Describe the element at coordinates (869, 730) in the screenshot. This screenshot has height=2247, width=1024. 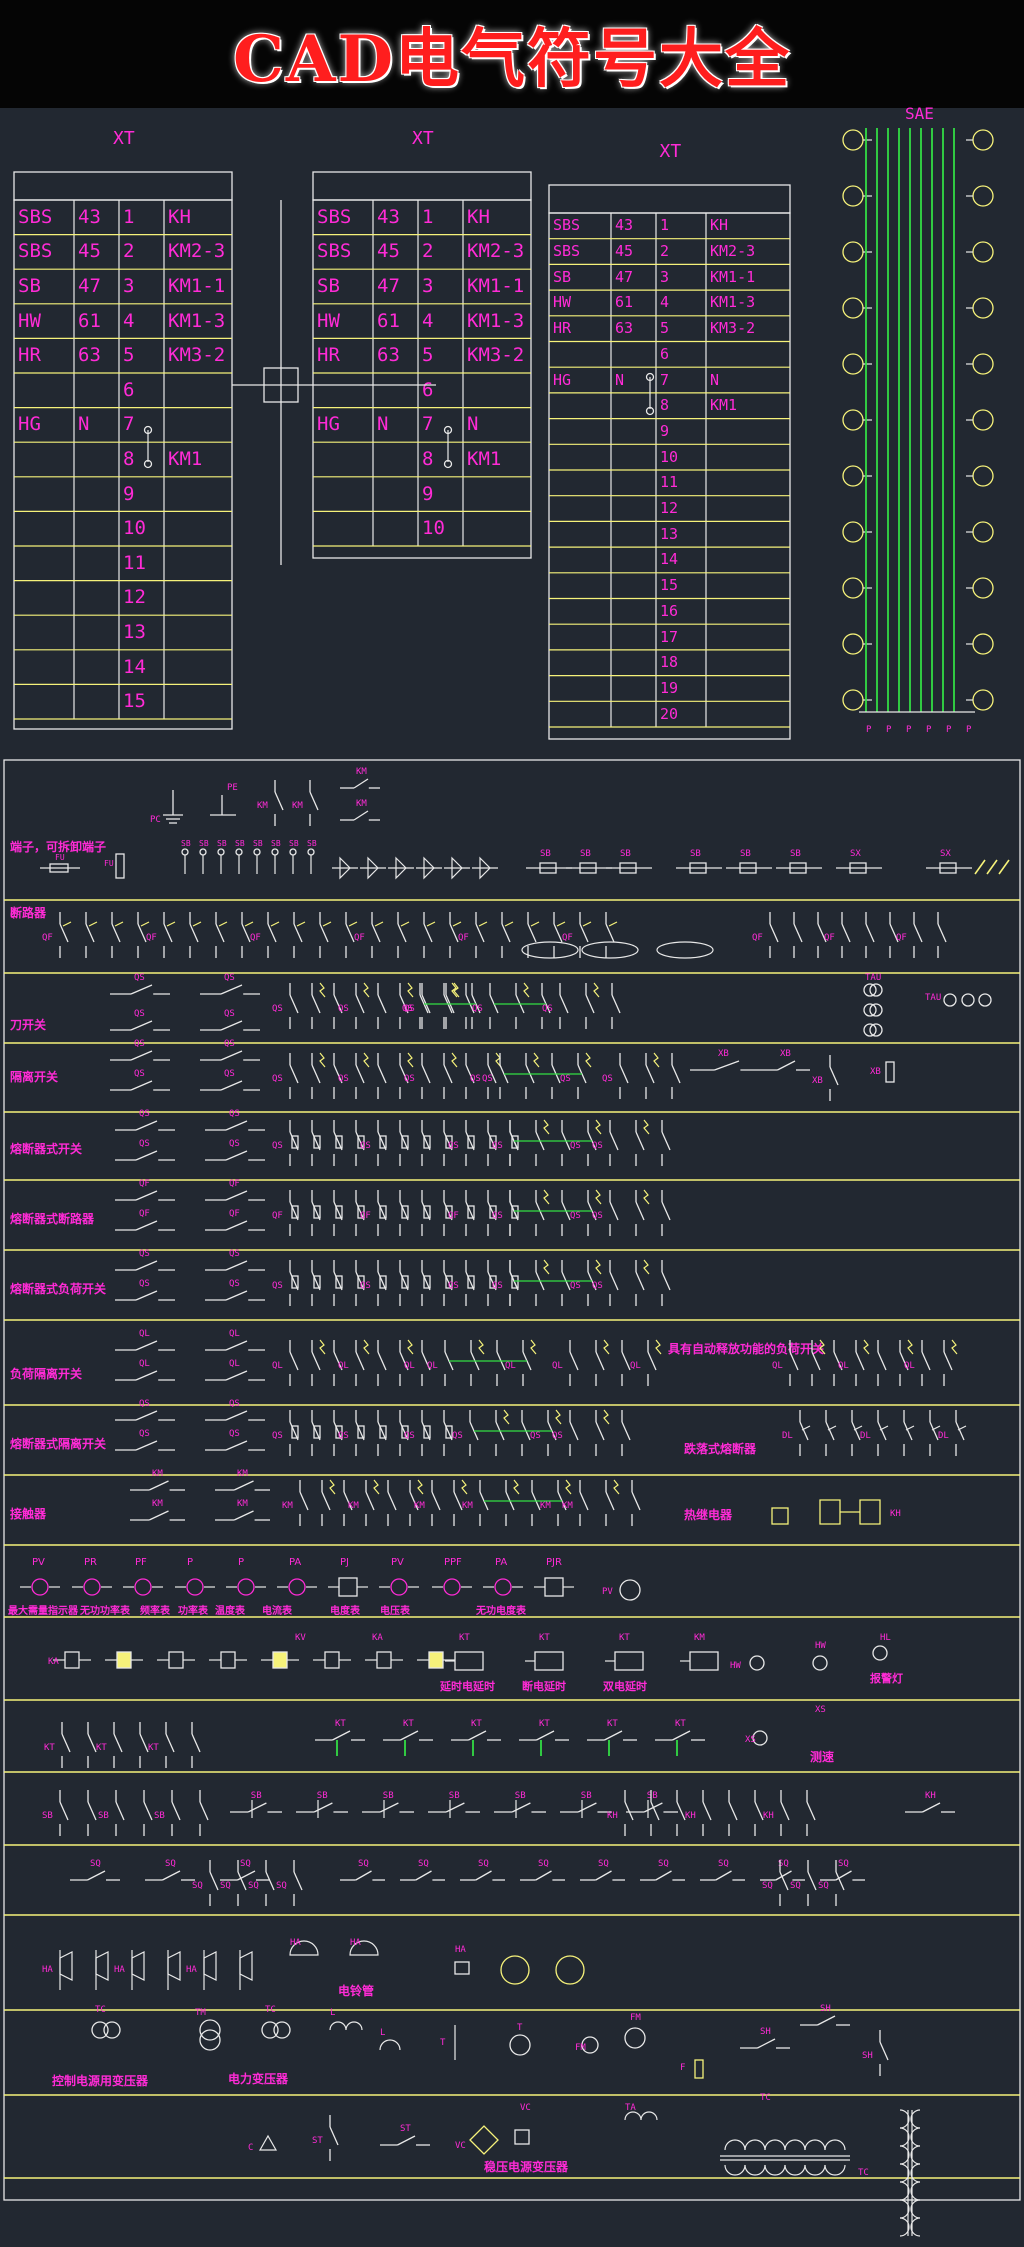
I see `bus-tag: P` at that location.